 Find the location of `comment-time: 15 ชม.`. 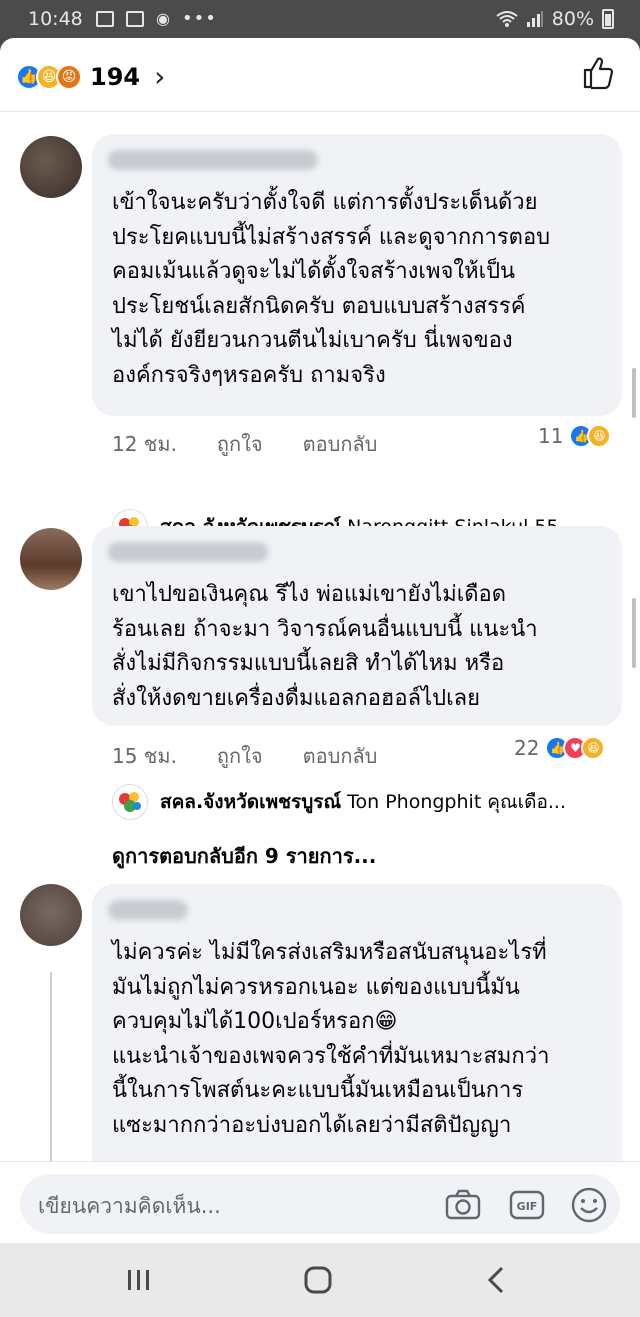

comment-time: 15 ชม. is located at coordinates (144, 756).